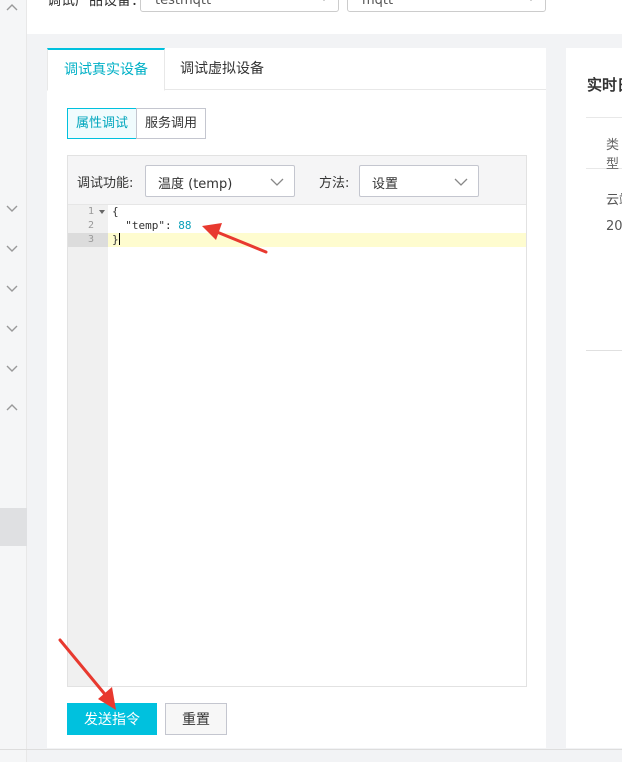 This screenshot has width=622, height=762. I want to click on log-table-header: 类型, so click(604, 144).